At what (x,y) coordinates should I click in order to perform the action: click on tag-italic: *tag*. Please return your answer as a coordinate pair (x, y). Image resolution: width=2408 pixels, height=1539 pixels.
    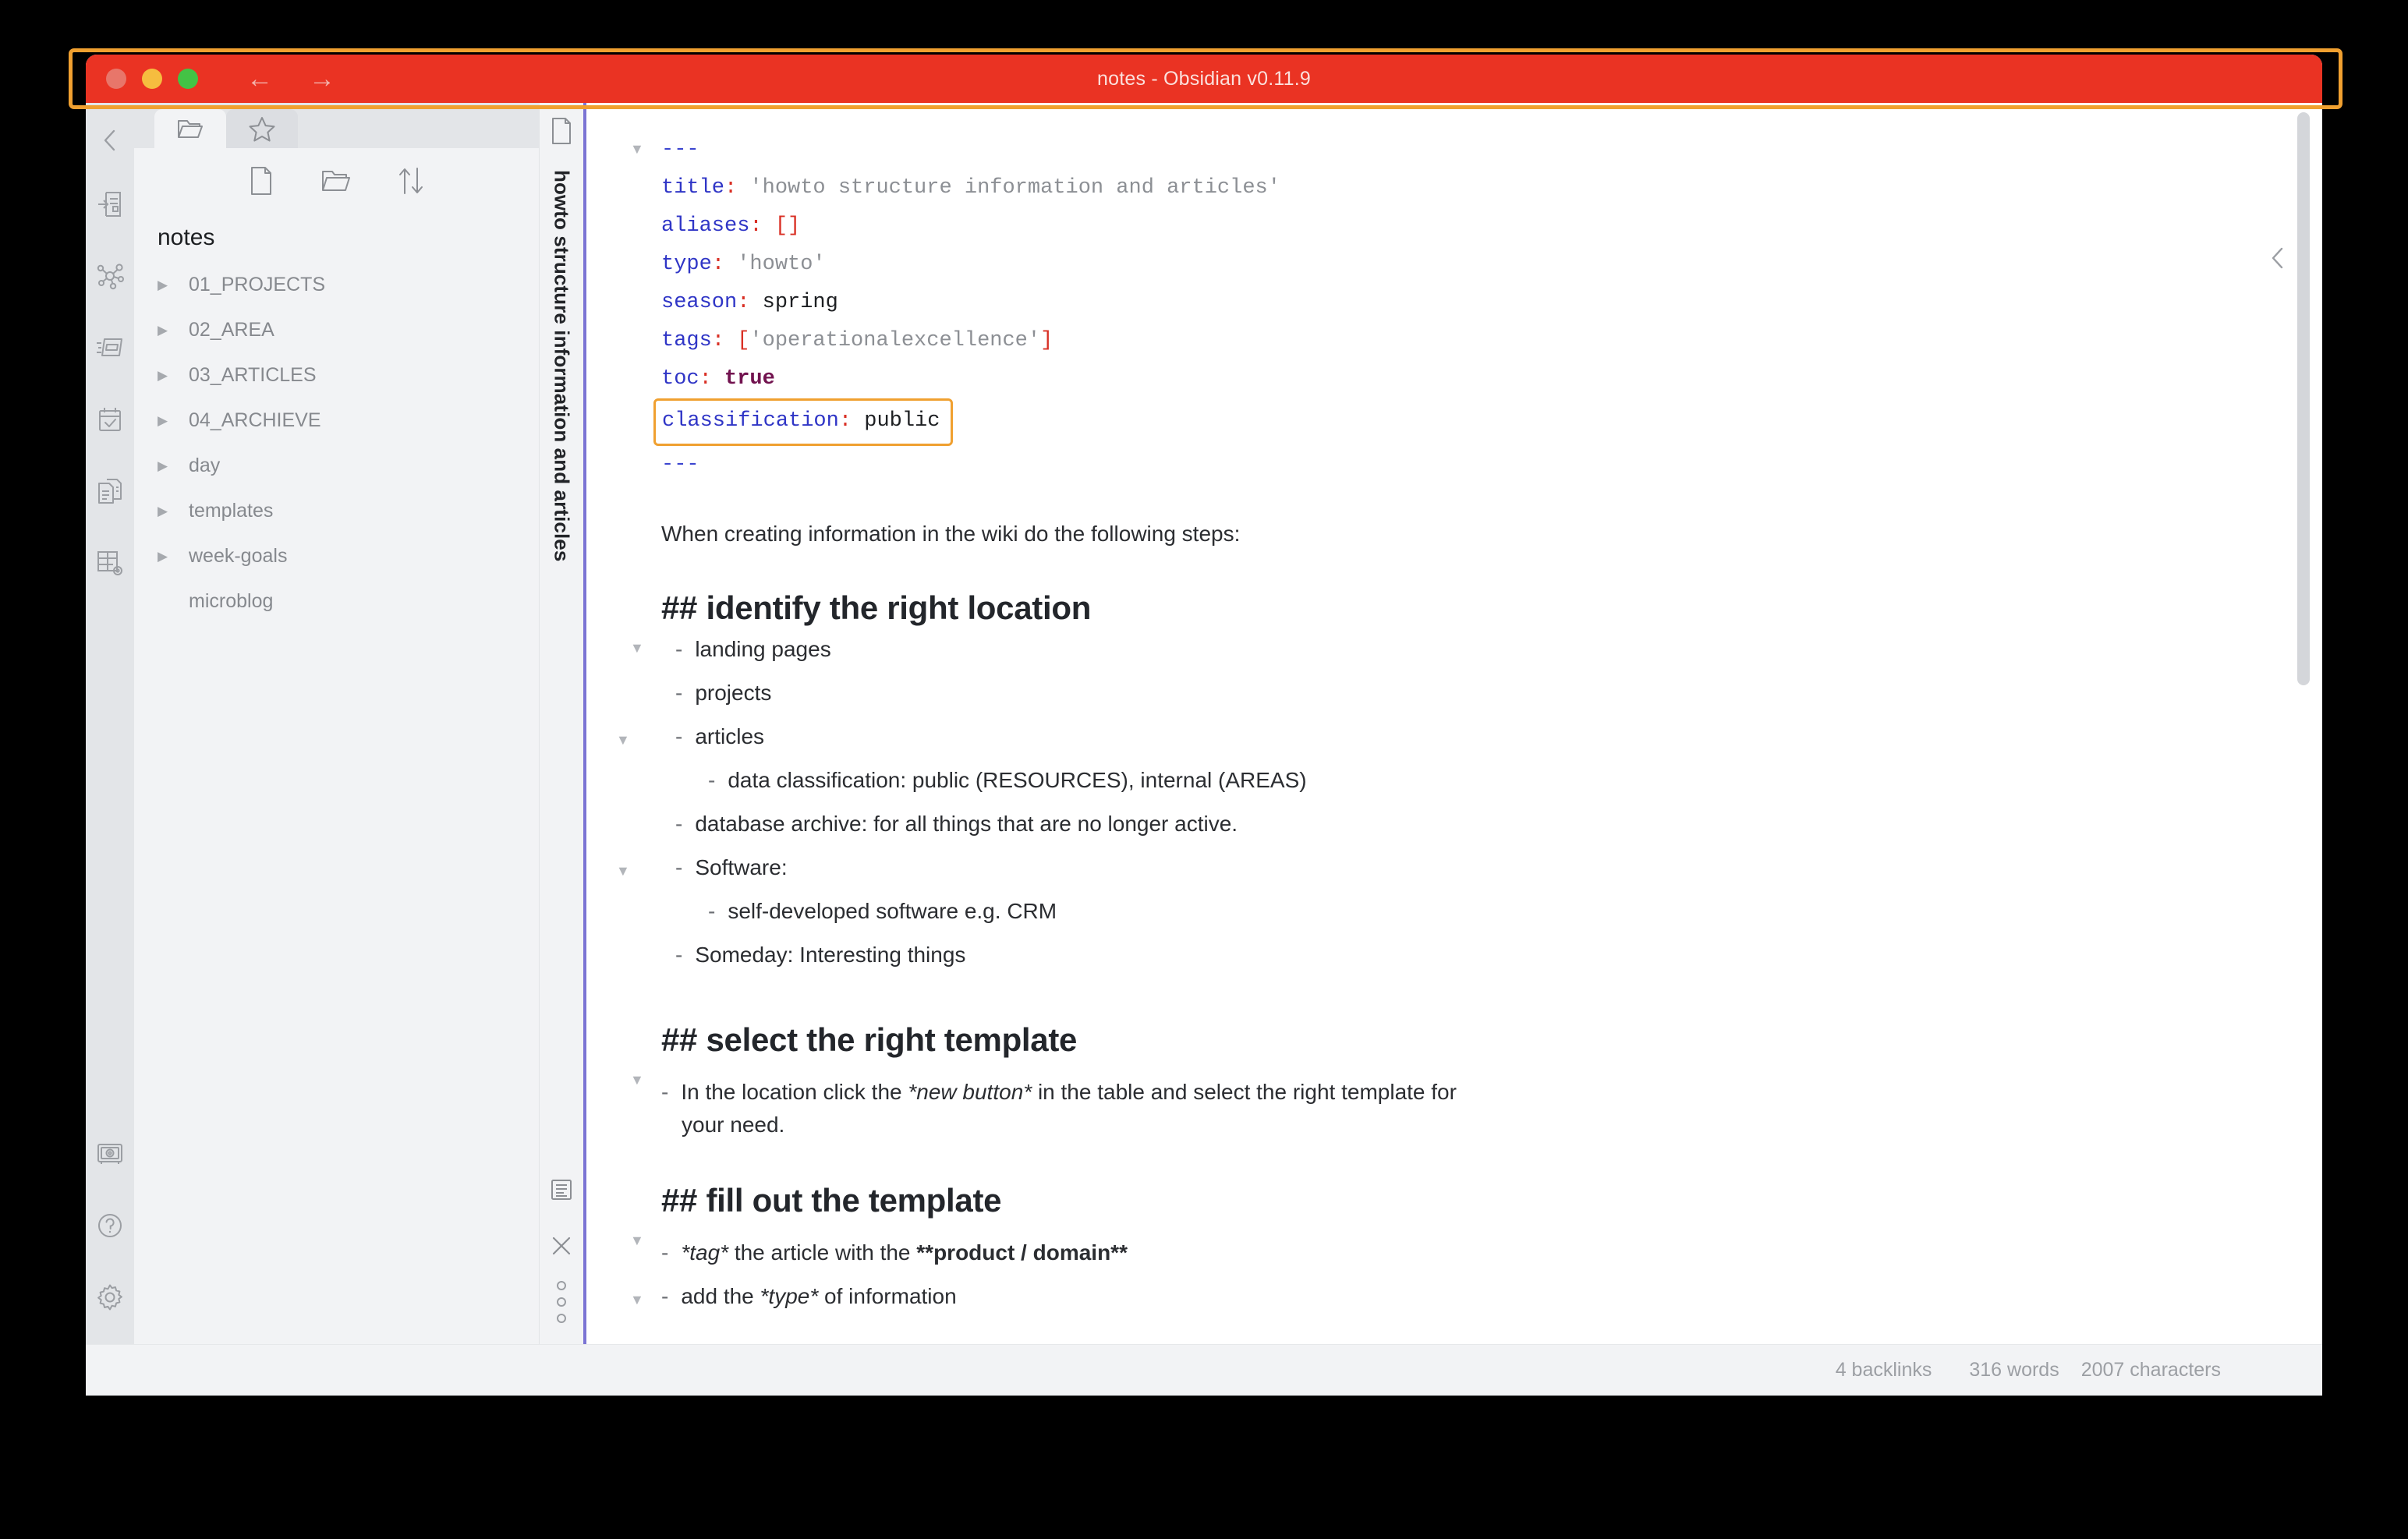
    Looking at the image, I should click on (705, 1253).